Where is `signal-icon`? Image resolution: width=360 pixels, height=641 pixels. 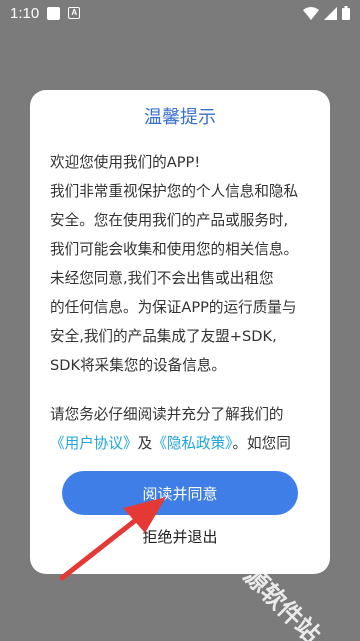
signal-icon is located at coordinates (330, 13).